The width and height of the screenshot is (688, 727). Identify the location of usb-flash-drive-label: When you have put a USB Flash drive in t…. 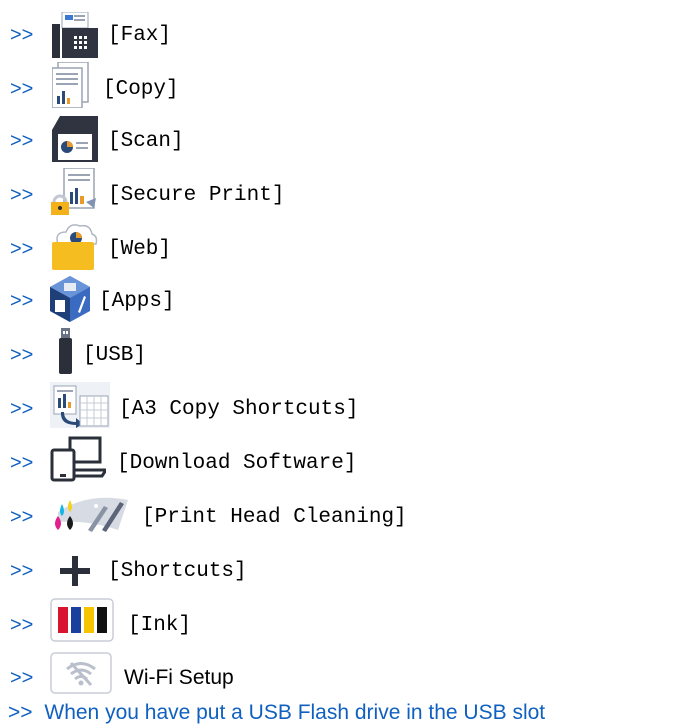
(295, 712).